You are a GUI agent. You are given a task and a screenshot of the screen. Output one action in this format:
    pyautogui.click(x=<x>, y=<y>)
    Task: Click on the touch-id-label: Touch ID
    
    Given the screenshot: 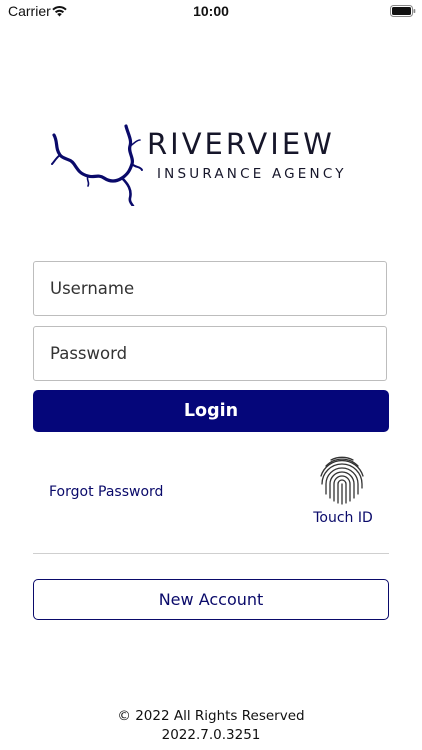 What is the action you would take?
    pyautogui.click(x=343, y=518)
    